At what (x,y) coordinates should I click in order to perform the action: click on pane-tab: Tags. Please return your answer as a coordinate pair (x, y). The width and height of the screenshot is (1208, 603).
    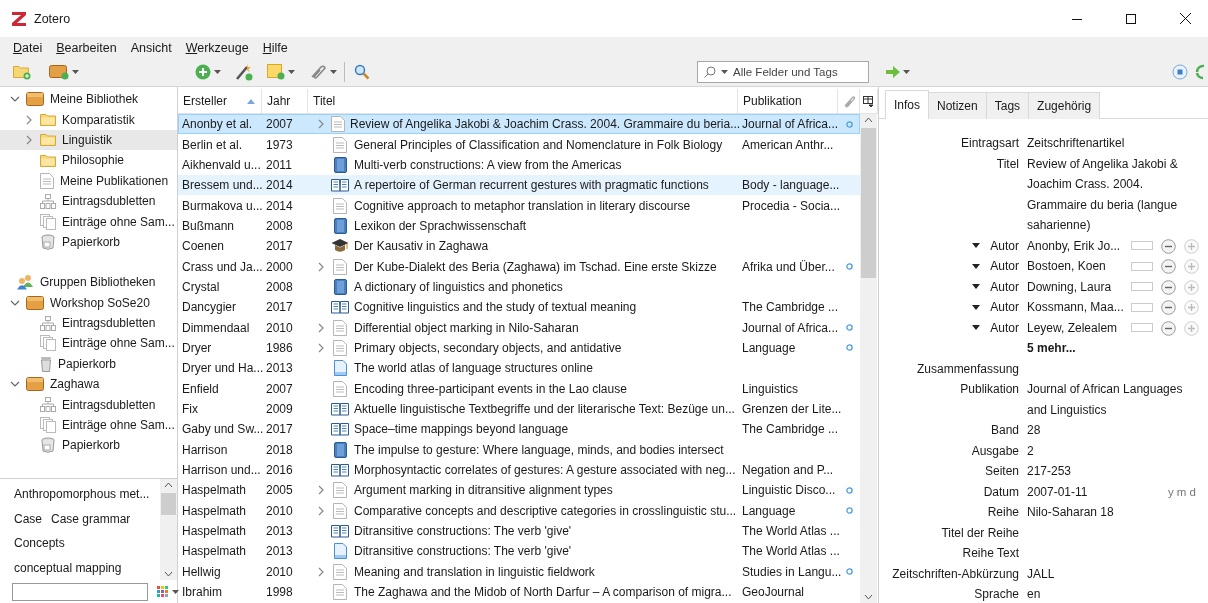
    Looking at the image, I should click on (1007, 105).